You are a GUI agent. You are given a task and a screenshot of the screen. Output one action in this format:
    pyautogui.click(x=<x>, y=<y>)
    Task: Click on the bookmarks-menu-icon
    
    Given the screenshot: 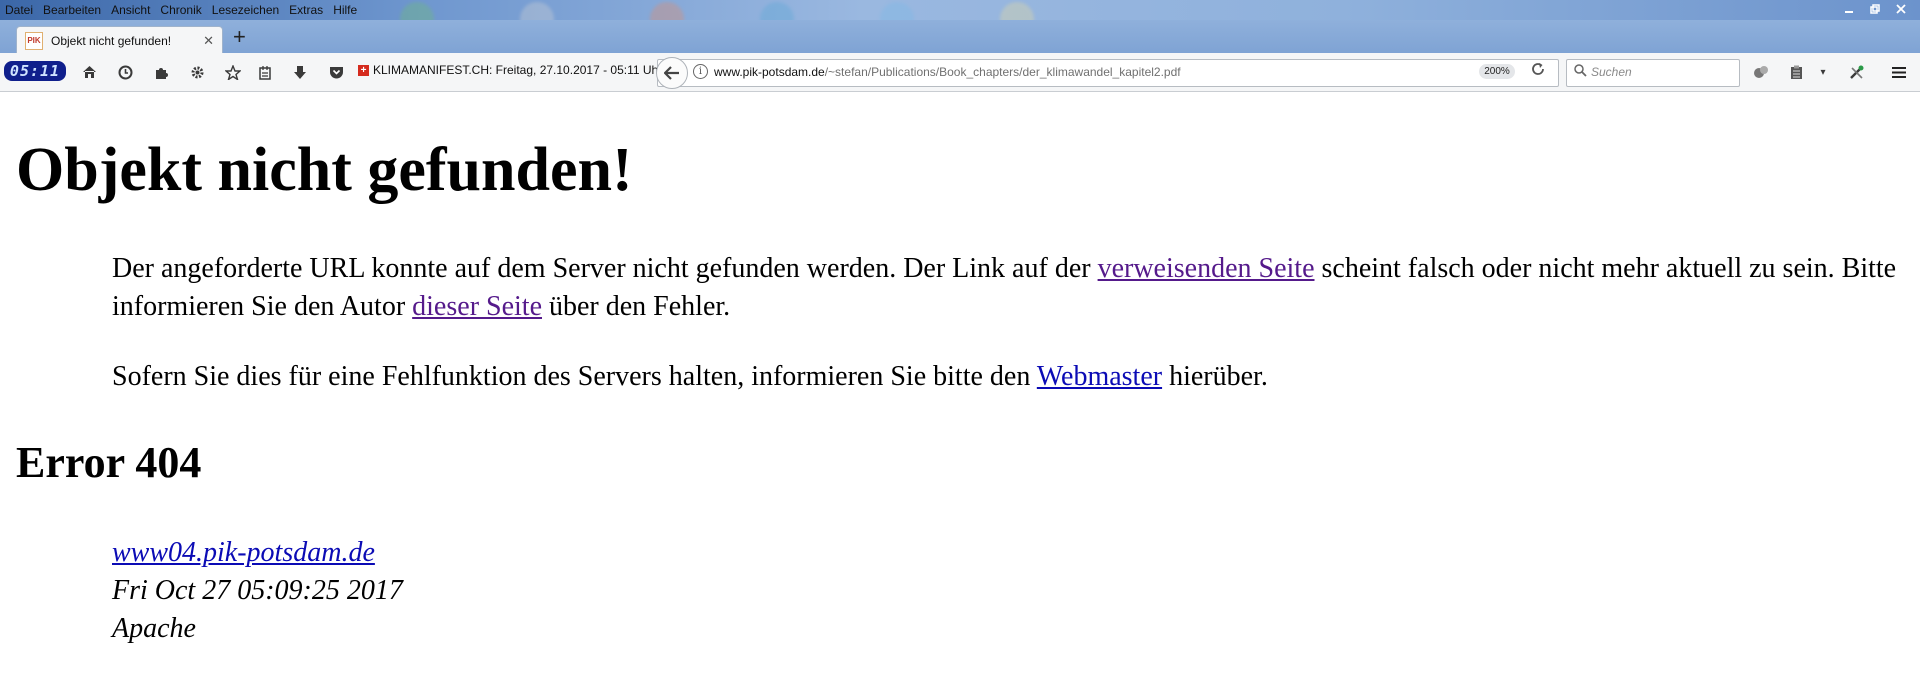 What is the action you would take?
    pyautogui.click(x=265, y=72)
    